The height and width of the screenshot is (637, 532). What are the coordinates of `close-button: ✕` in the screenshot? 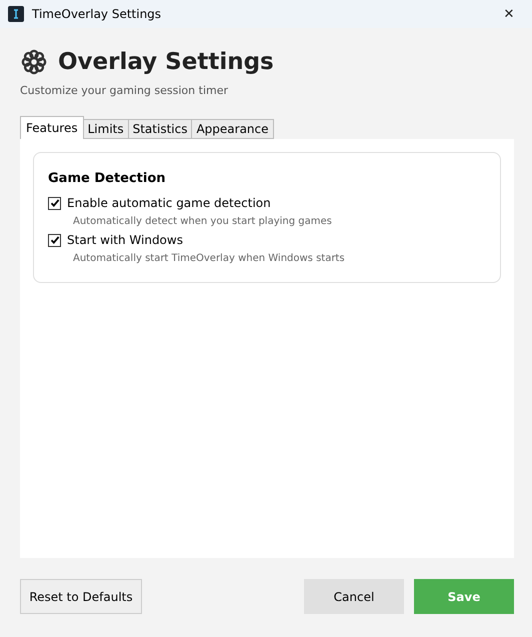 It's located at (509, 14).